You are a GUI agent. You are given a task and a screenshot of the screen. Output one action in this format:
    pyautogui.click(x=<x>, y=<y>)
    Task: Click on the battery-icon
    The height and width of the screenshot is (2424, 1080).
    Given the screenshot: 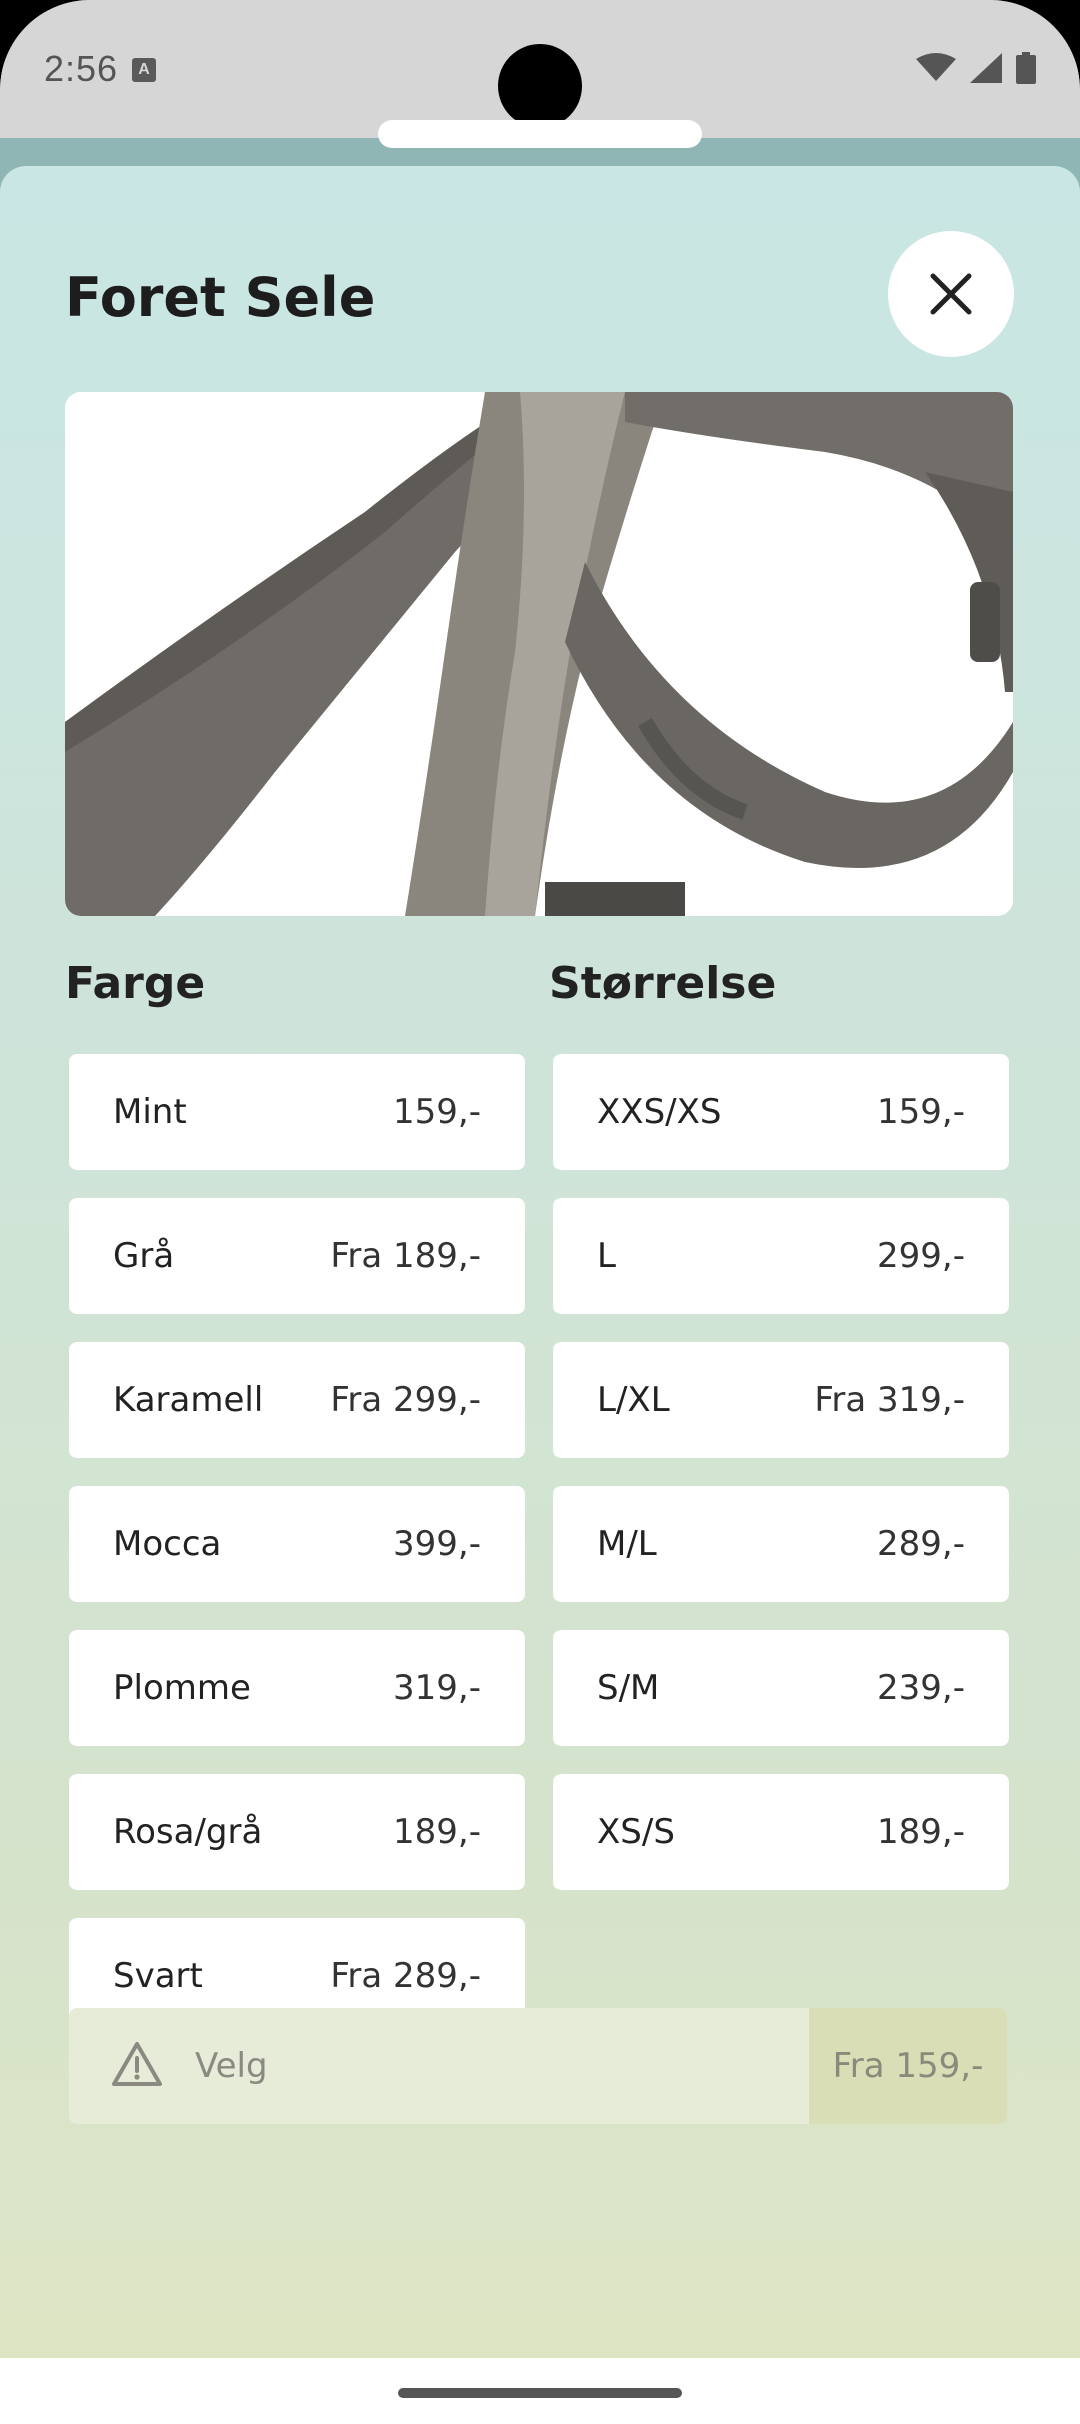 What is the action you would take?
    pyautogui.click(x=1026, y=68)
    